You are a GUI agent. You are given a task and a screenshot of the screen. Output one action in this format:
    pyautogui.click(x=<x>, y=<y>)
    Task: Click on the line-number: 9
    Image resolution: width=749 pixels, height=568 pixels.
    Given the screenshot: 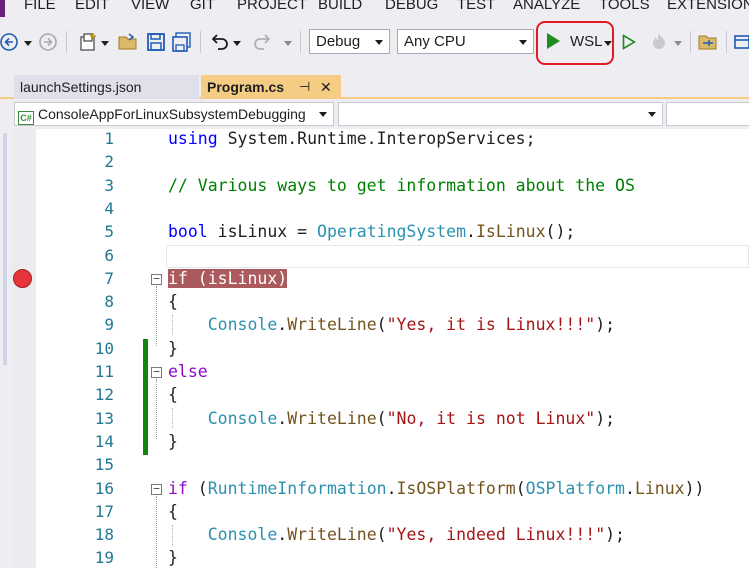 What is the action you would take?
    pyautogui.click(x=109, y=325)
    